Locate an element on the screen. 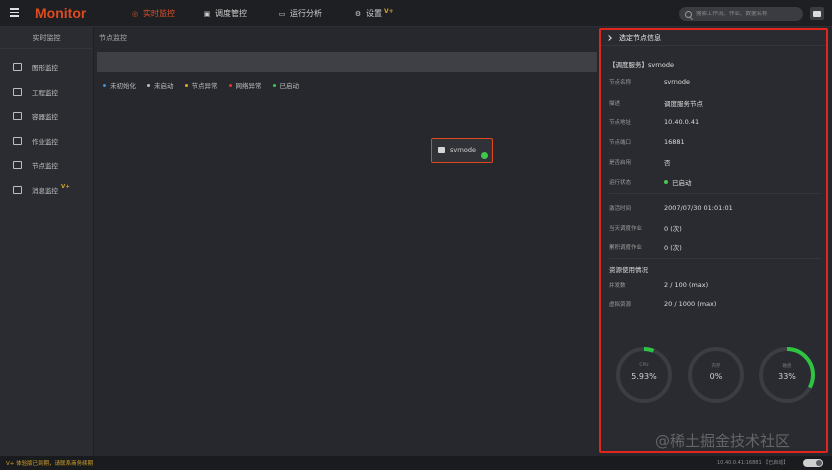  nav-label: 设置 is located at coordinates (374, 13).